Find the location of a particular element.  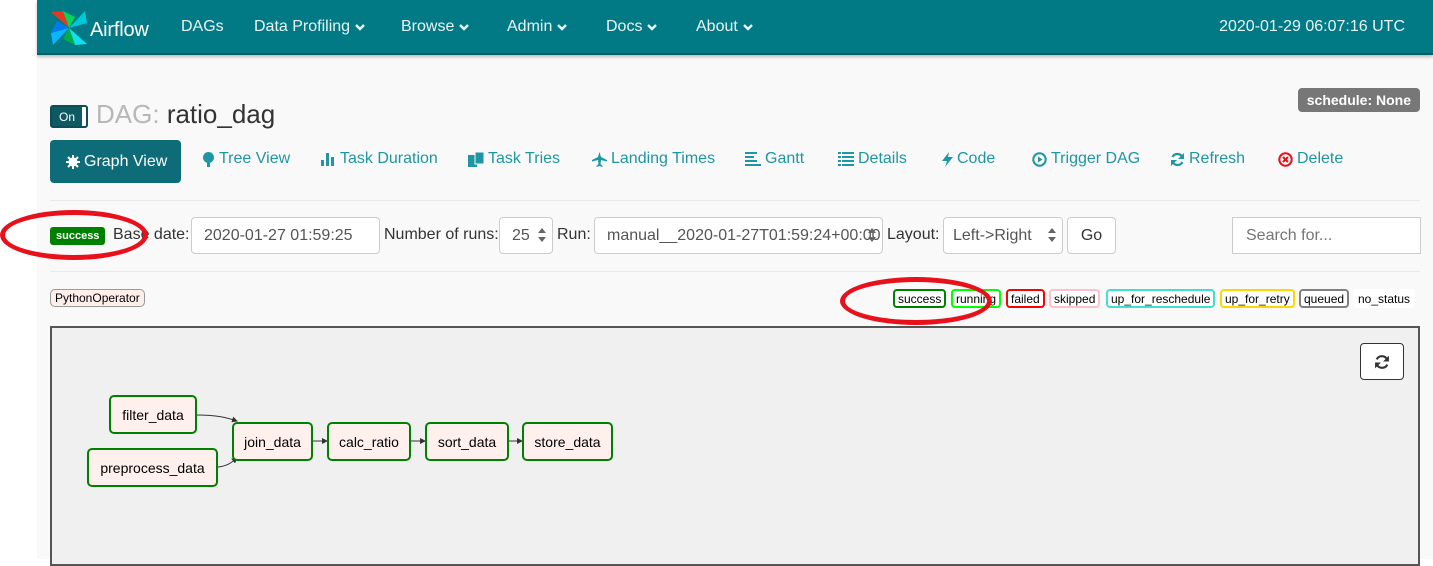

task-node-sort-data: sort_data is located at coordinates (467, 441).